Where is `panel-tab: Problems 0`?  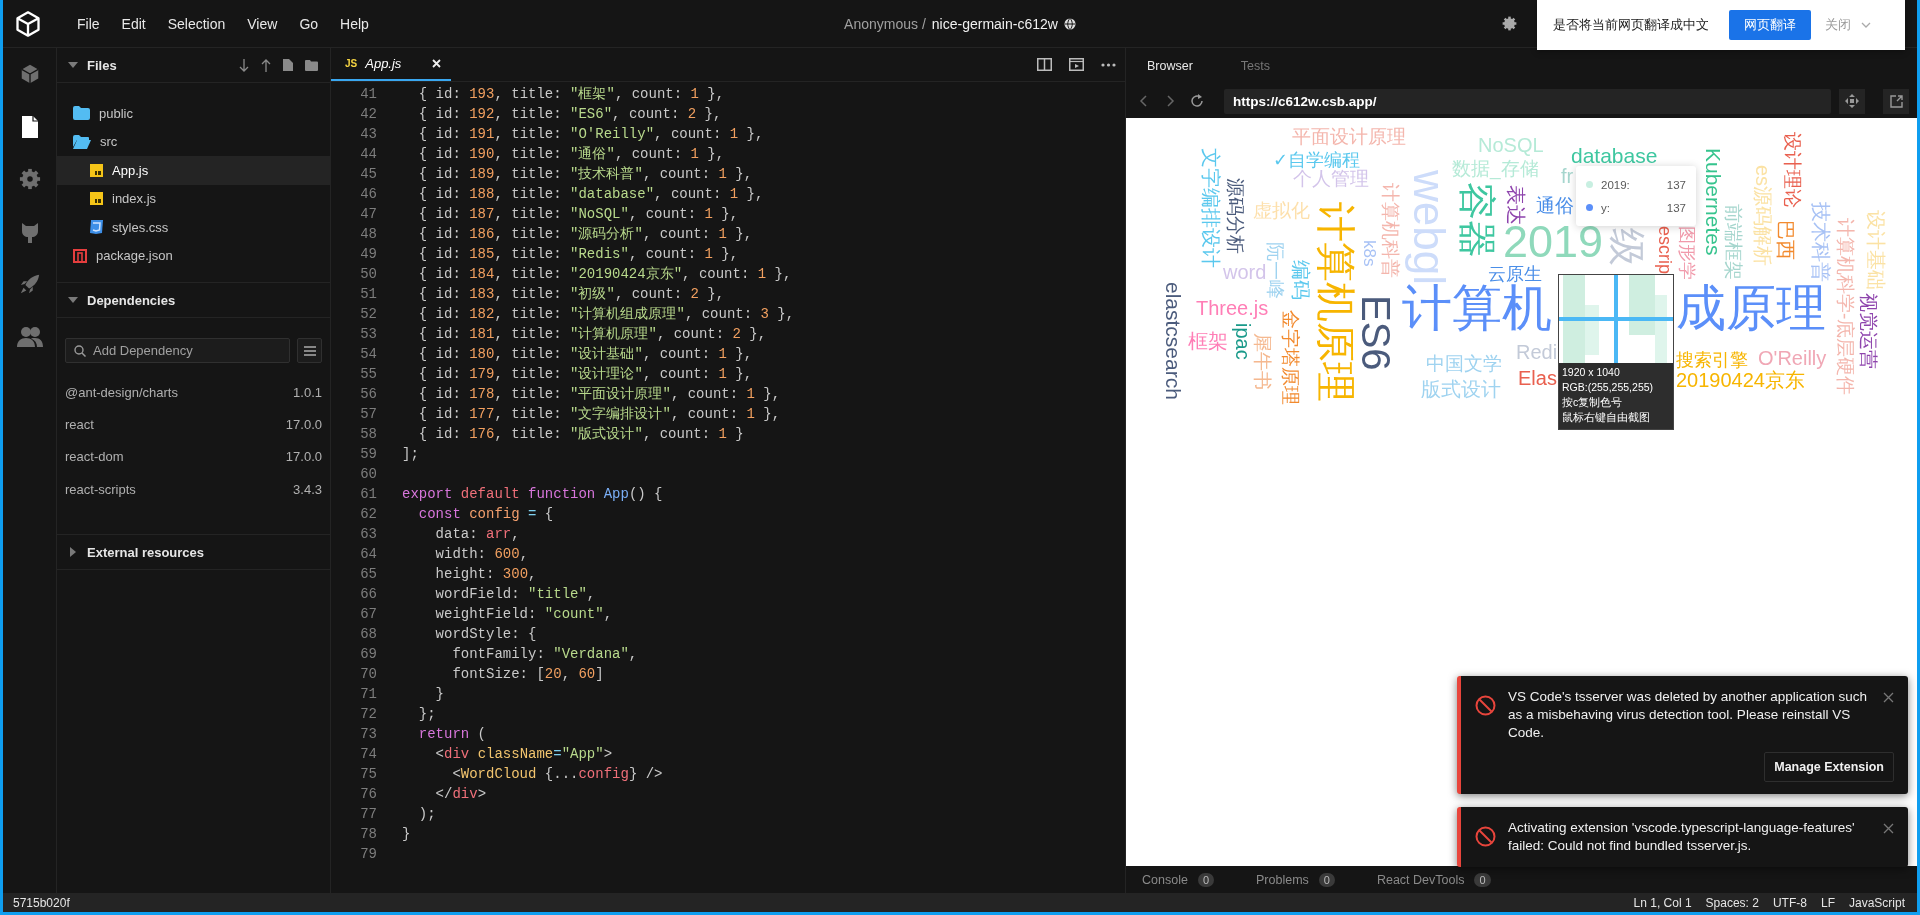
panel-tab: Problems 0 is located at coordinates (1295, 879).